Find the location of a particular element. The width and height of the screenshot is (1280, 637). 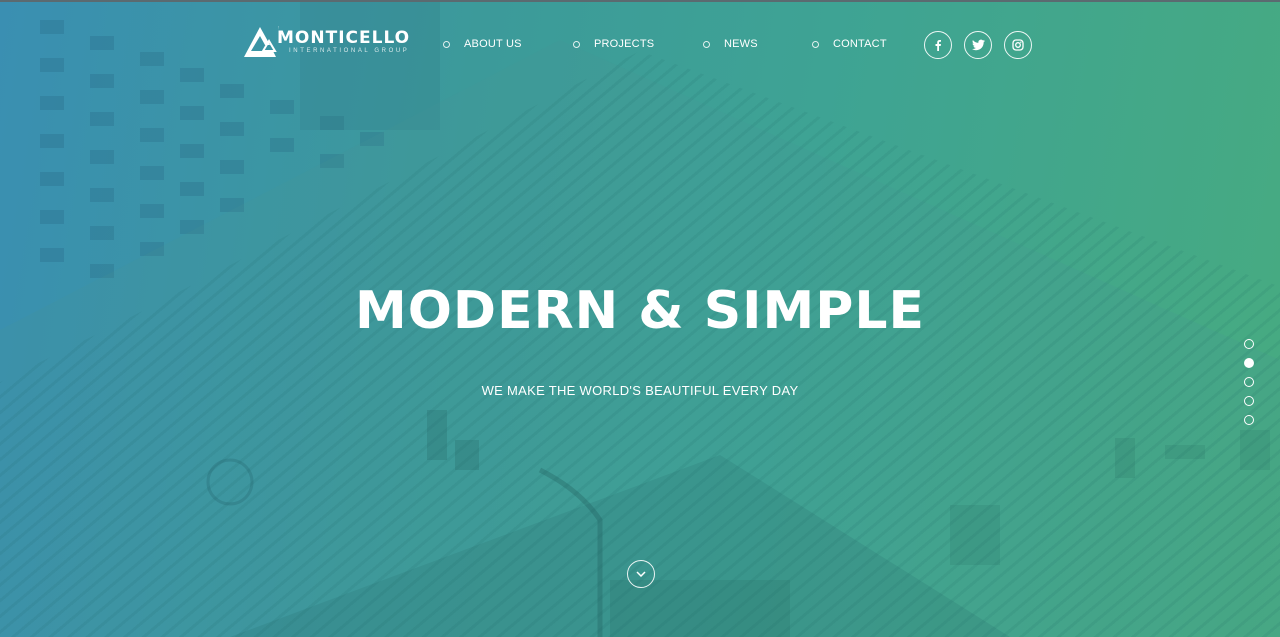

facebook-icon is located at coordinates (938, 45).